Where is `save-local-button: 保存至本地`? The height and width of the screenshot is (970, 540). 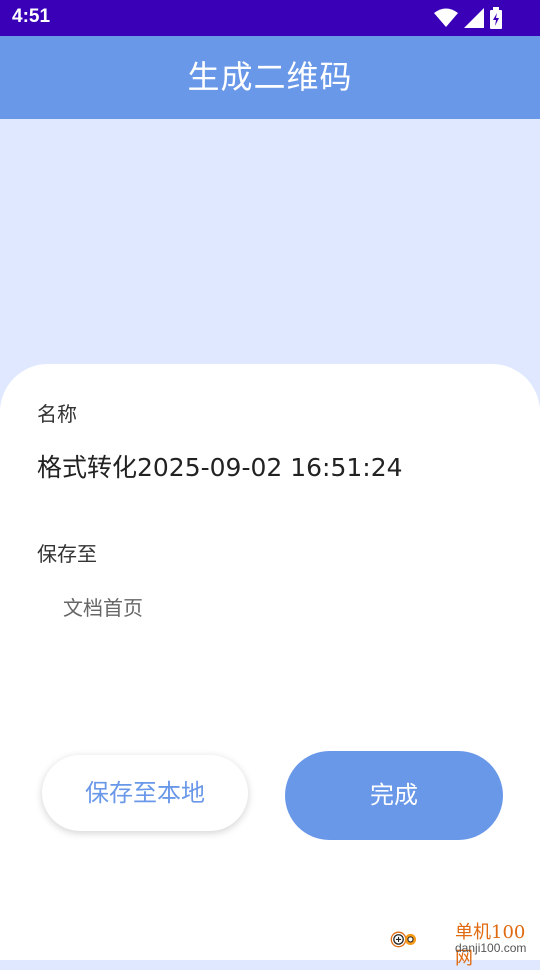 save-local-button: 保存至本地 is located at coordinates (145, 793).